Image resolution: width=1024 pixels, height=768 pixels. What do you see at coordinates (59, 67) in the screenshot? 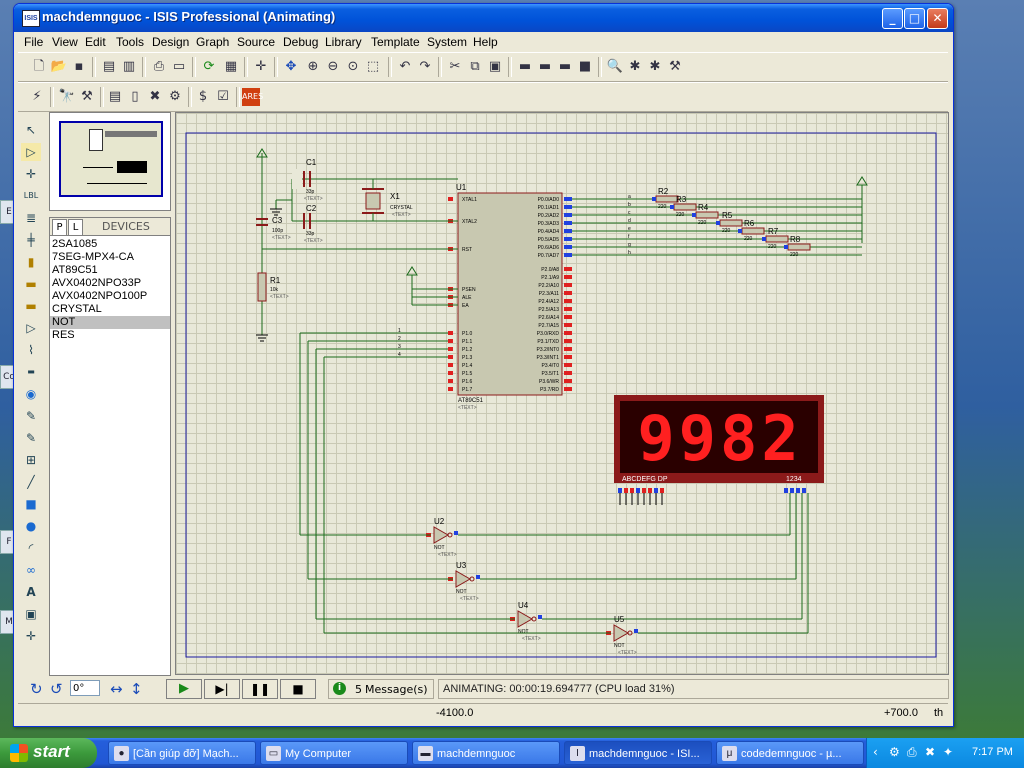
I see `open-file-icon: 📂` at bounding box center [59, 67].